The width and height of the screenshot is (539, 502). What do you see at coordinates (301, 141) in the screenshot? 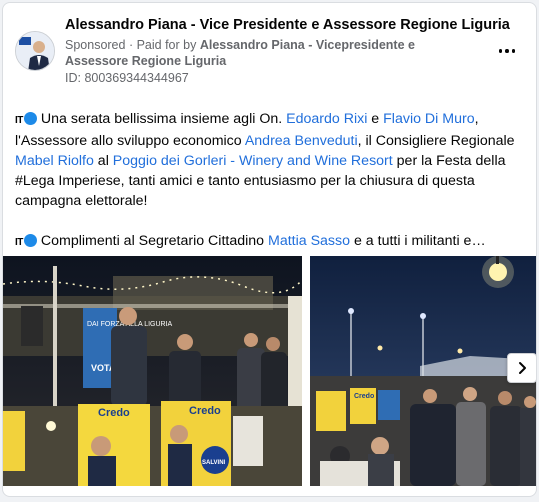
I see `mention-link: Andrea Benveduti` at bounding box center [301, 141].